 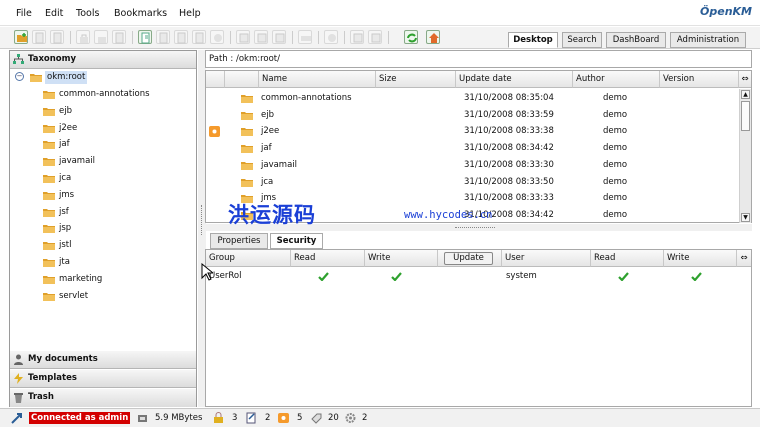 What do you see at coordinates (745, 217) in the screenshot?
I see `scroll-down-arrow-icon: ▼` at bounding box center [745, 217].